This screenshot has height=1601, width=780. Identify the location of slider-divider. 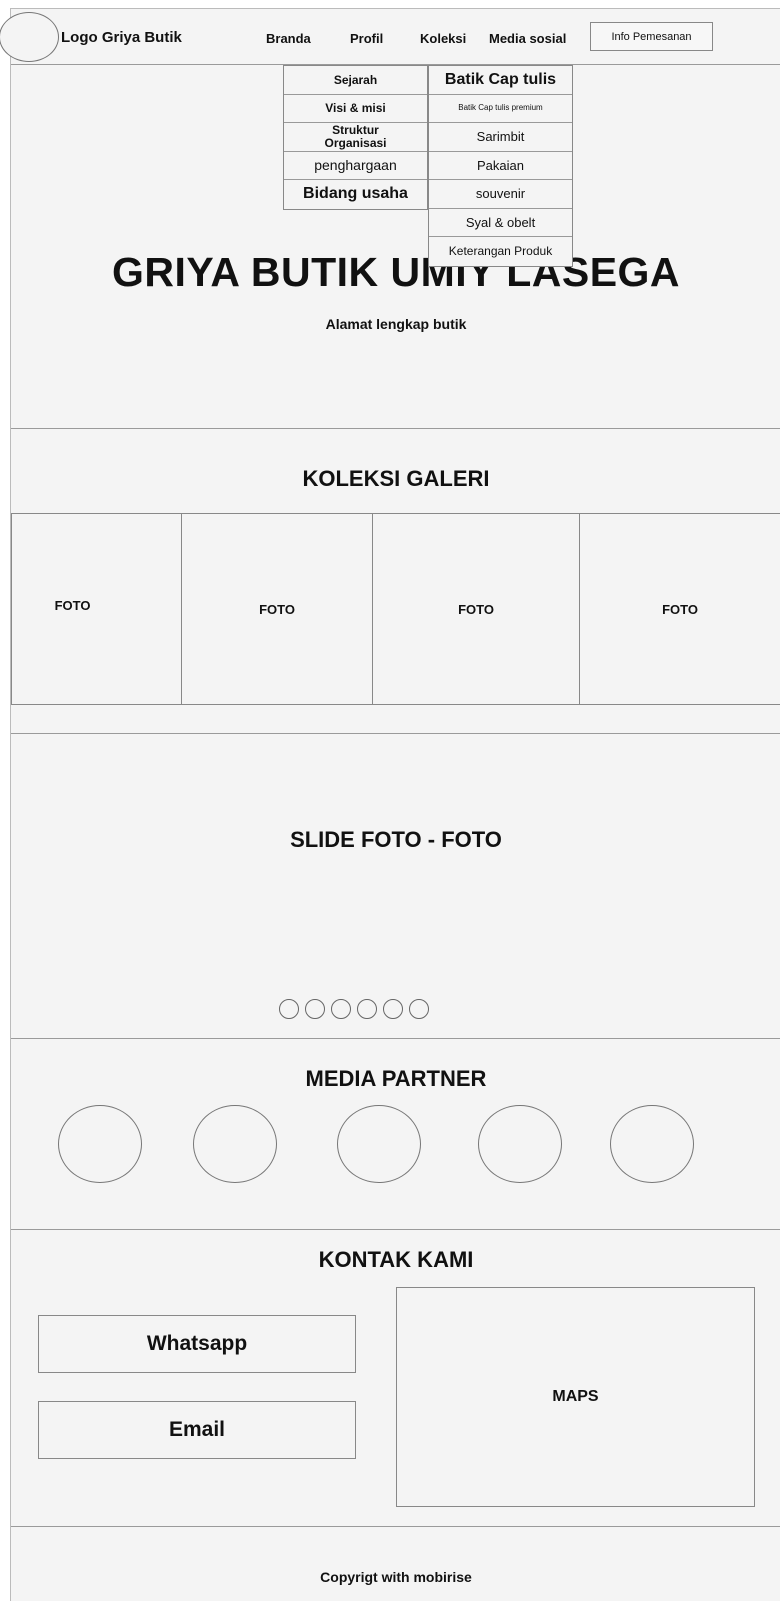
(395, 1038).